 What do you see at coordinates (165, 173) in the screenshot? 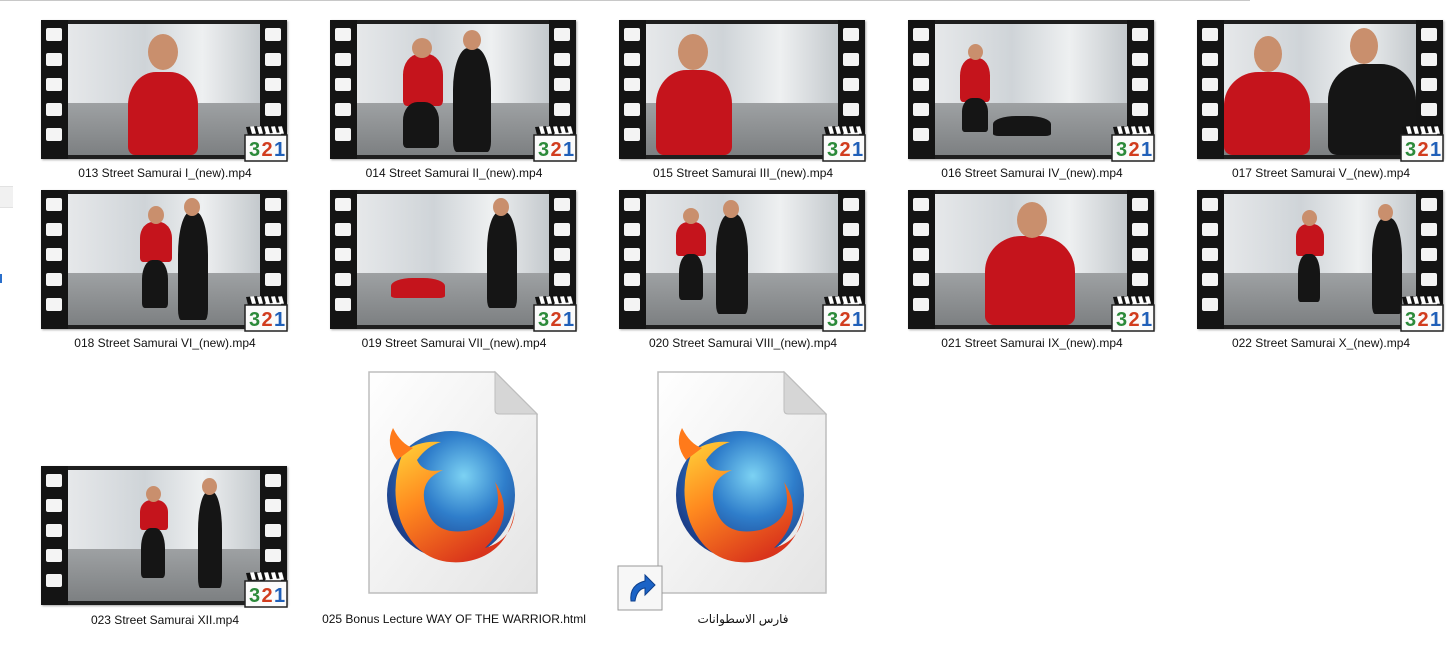
I see `file-name-label: 013 Street Samurai I_(new).mp4` at bounding box center [165, 173].